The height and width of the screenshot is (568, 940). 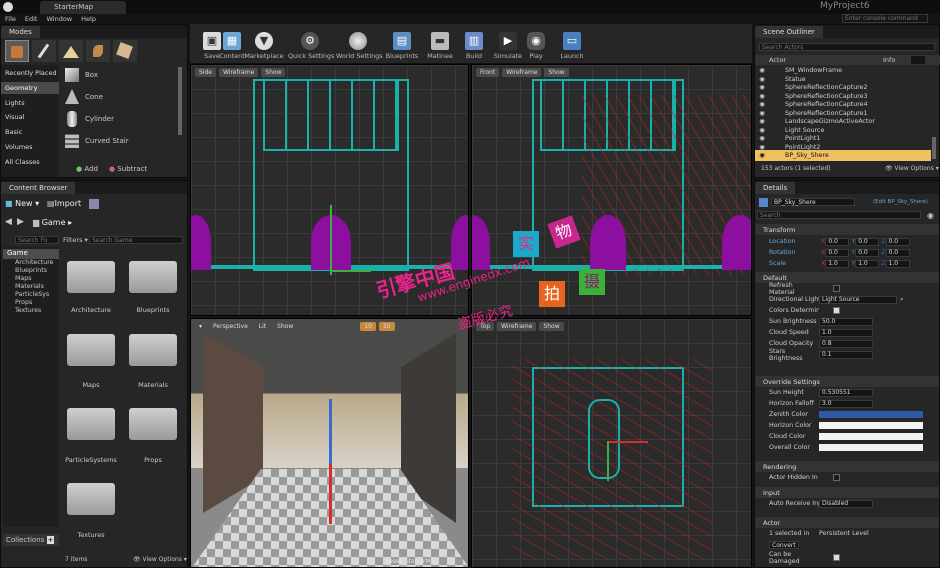 What do you see at coordinates (19, 147) in the screenshot?
I see `category-volumes: Volumes` at bounding box center [19, 147].